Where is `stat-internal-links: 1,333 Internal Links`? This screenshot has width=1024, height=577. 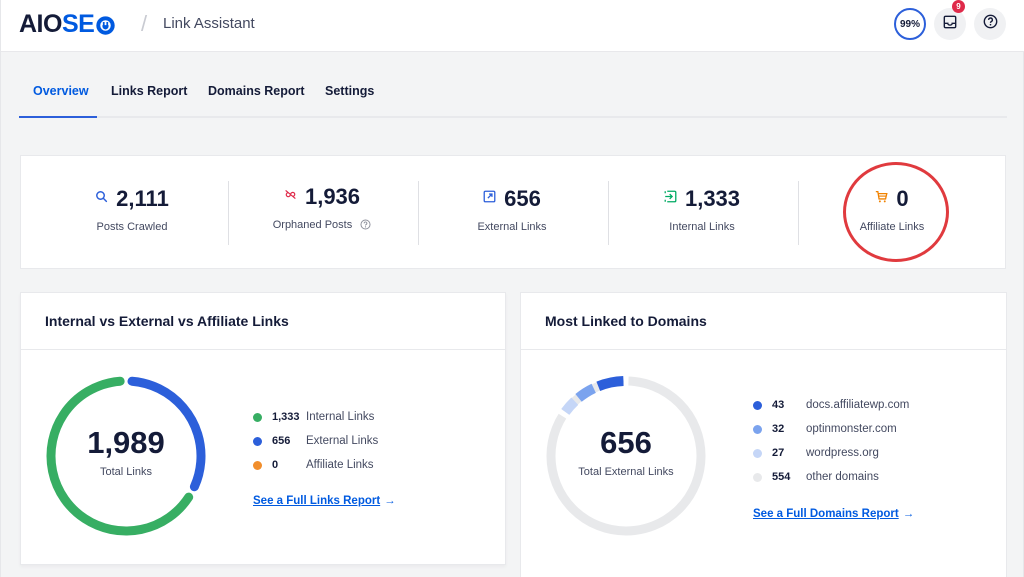
stat-internal-links: 1,333 Internal Links is located at coordinates (702, 213).